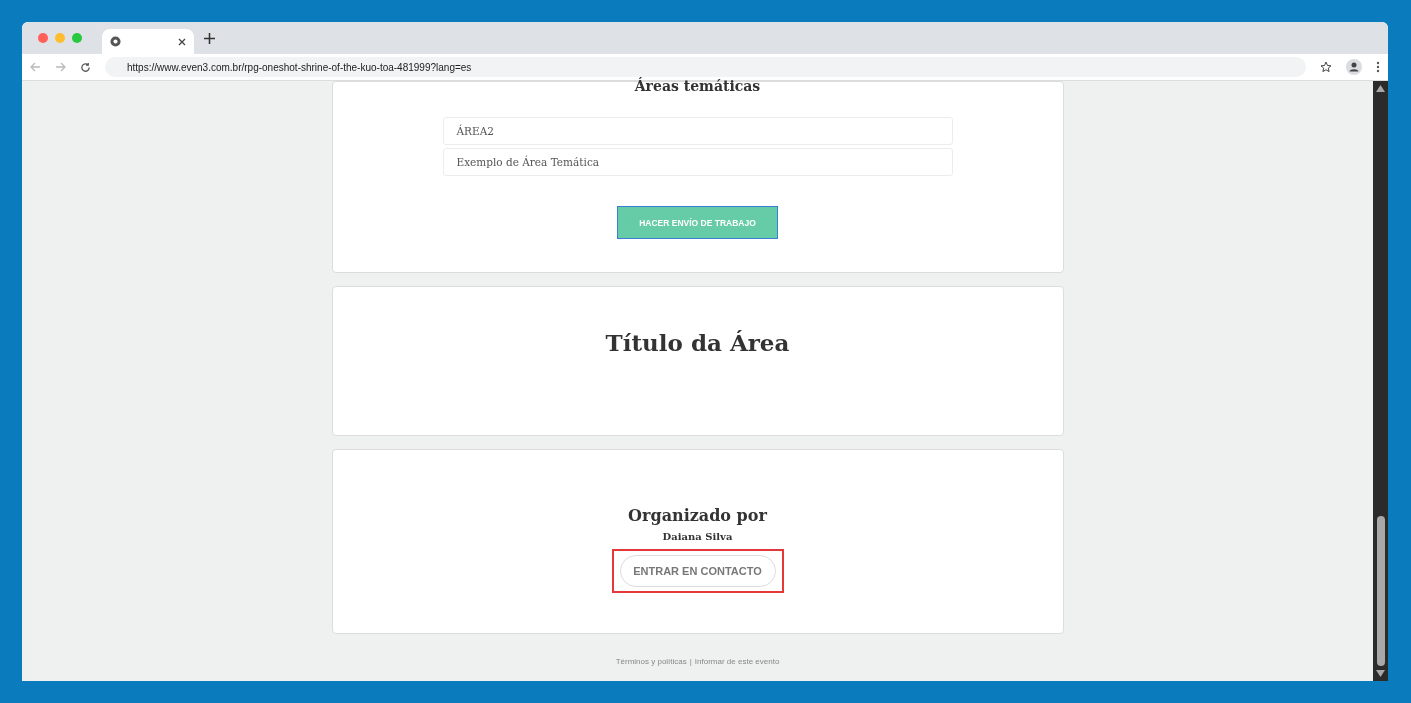  What do you see at coordinates (209, 38) in the screenshot?
I see `new-tab-icon` at bounding box center [209, 38].